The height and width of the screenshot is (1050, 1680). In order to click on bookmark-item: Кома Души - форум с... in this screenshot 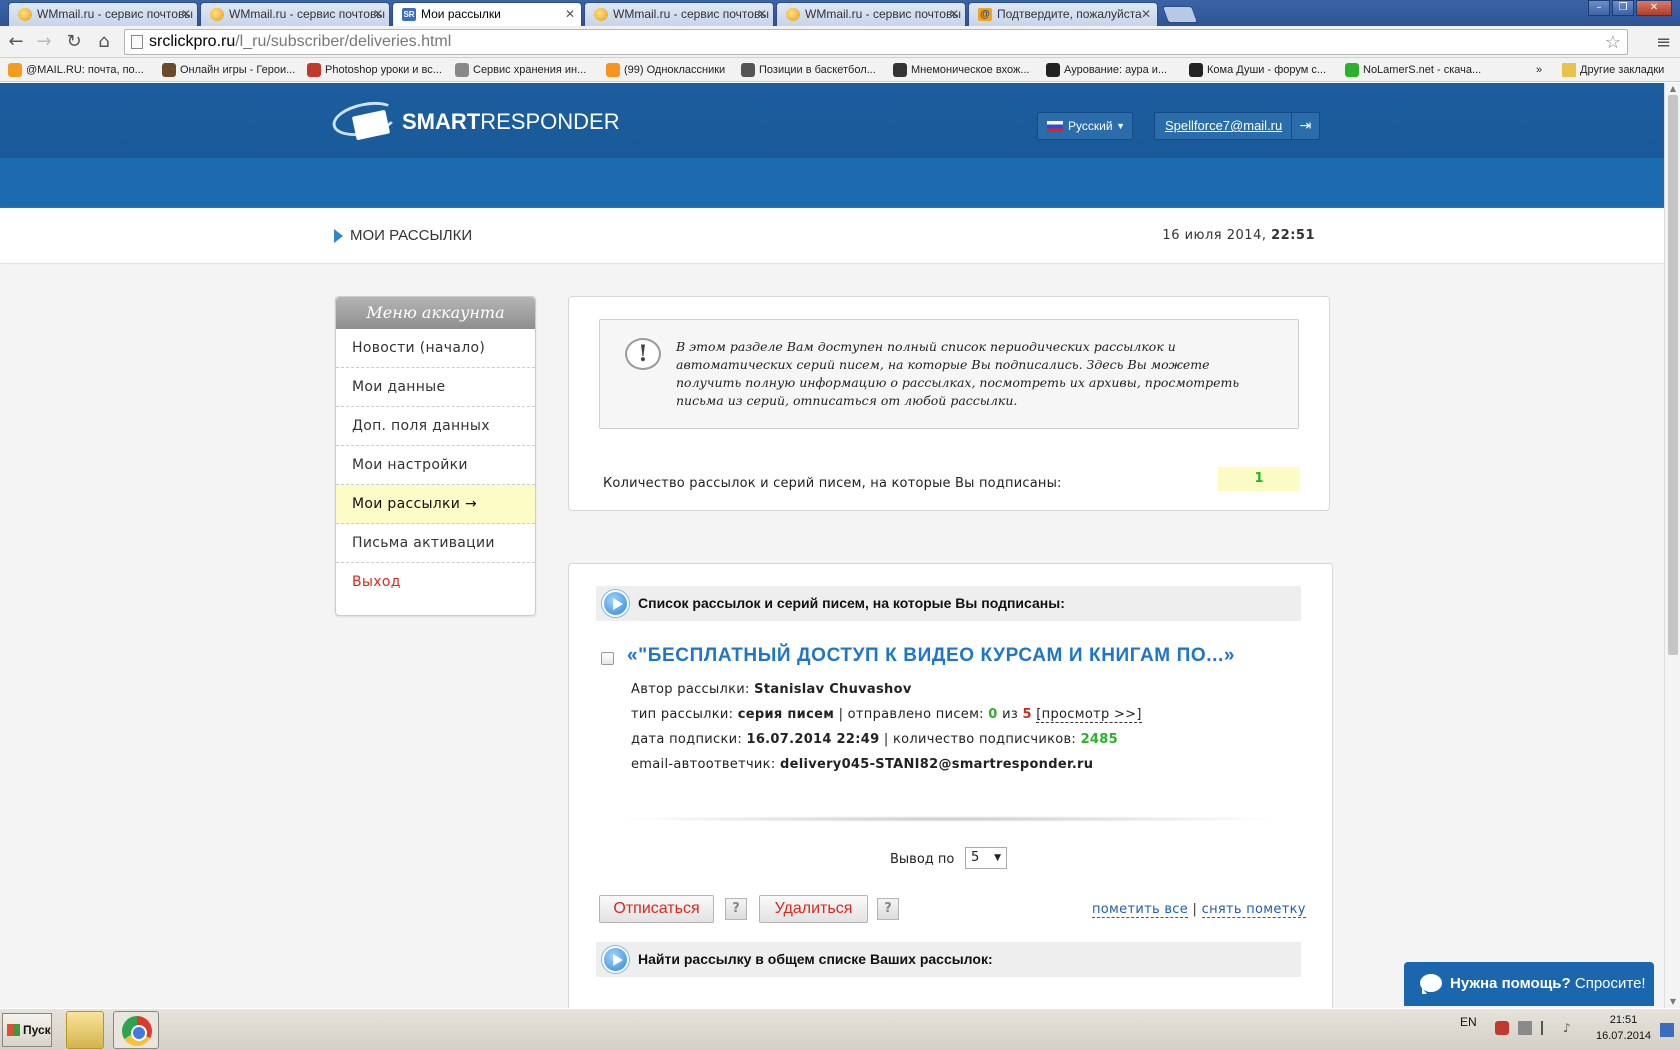, I will do `click(1257, 70)`.